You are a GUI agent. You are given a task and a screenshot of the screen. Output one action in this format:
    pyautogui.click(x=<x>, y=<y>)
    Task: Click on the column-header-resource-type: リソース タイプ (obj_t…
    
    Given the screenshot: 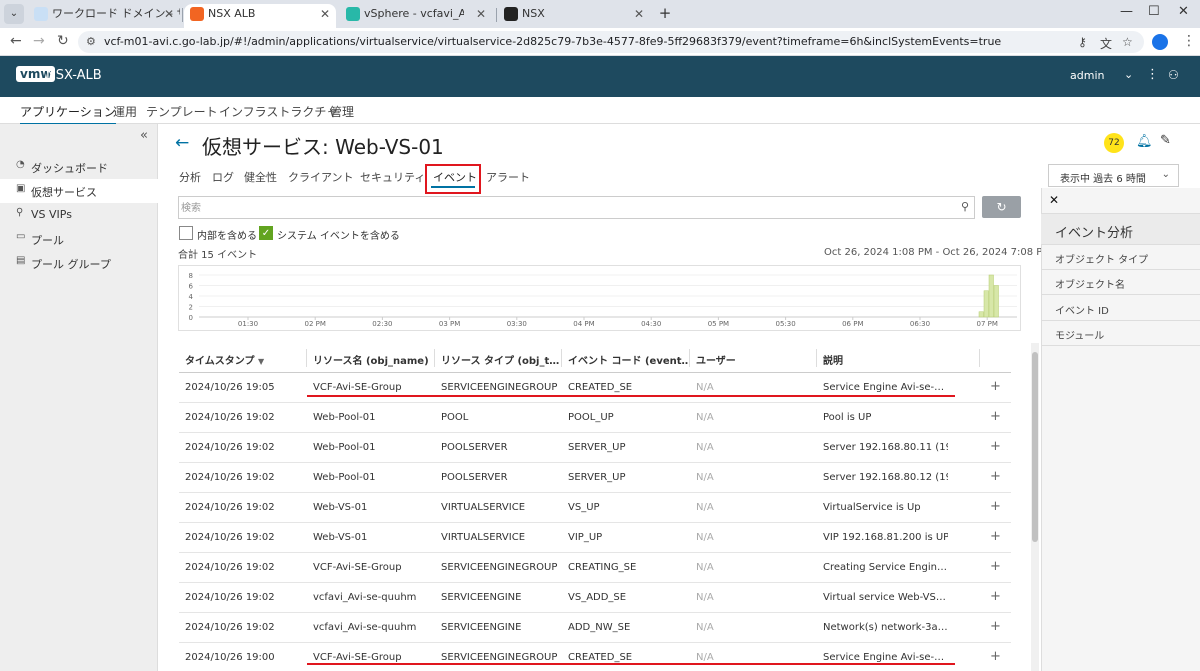 What is the action you would take?
    pyautogui.click(x=501, y=359)
    